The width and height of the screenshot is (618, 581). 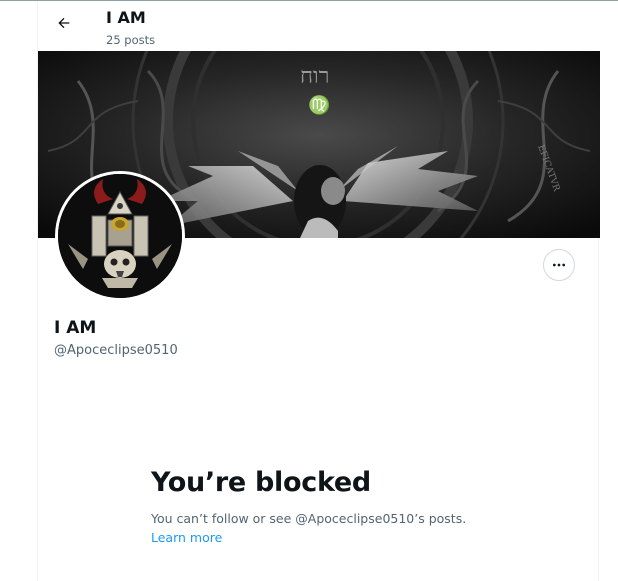 What do you see at coordinates (314, 76) in the screenshot?
I see `banner-hebrew-text: רוח` at bounding box center [314, 76].